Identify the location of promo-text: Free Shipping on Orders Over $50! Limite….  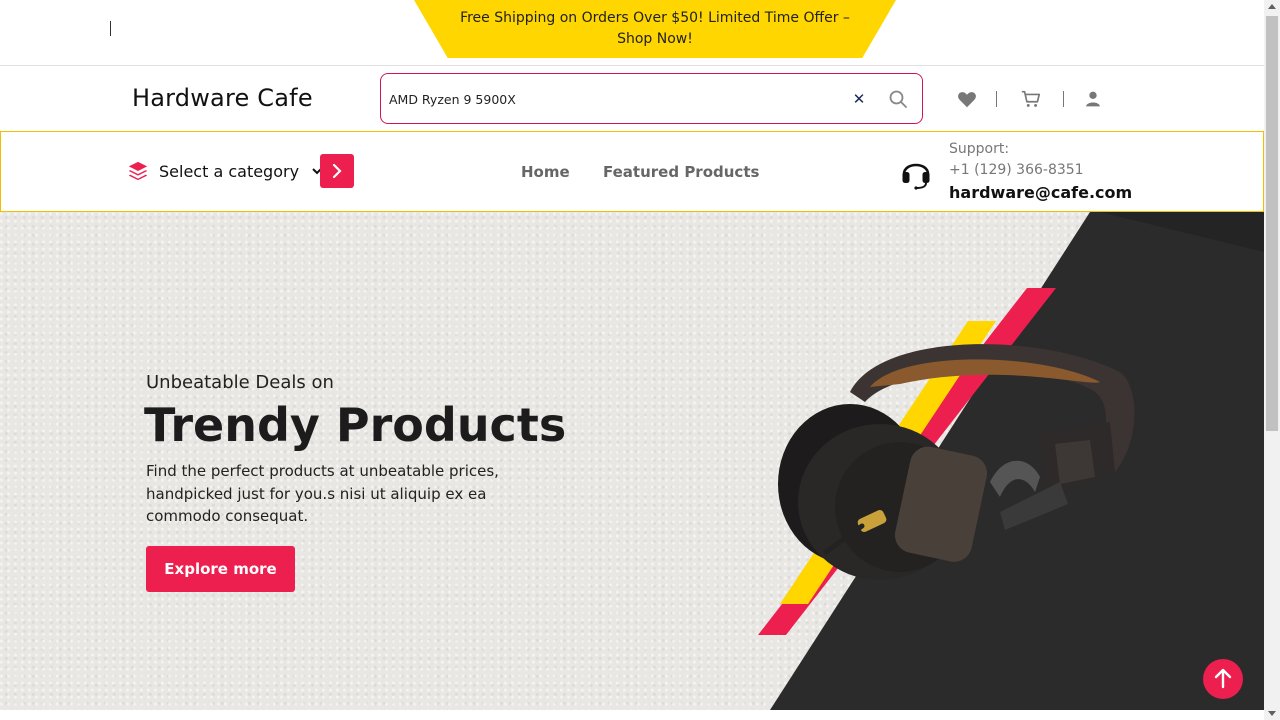
(655, 29).